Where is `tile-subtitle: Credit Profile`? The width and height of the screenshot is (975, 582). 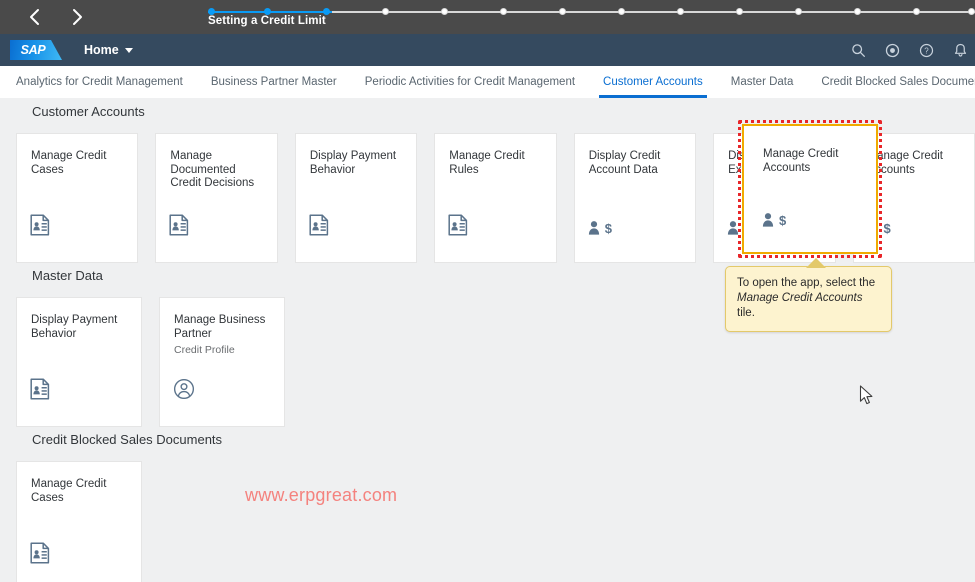
tile-subtitle: Credit Profile is located at coordinates (204, 350).